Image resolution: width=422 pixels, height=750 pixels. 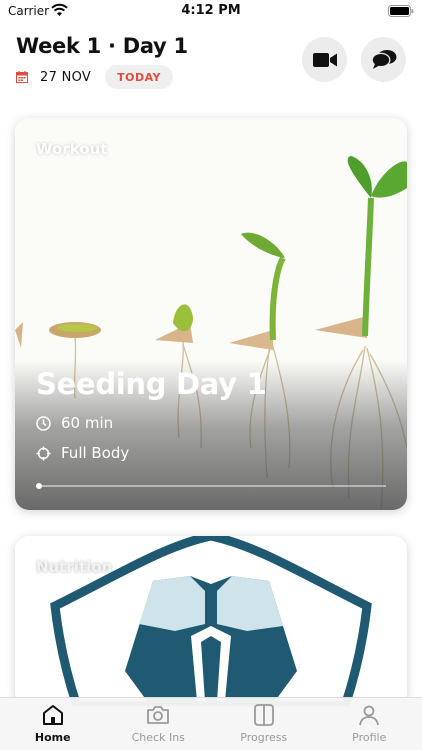 I want to click on tab-progress: Progress, so click(x=264, y=724).